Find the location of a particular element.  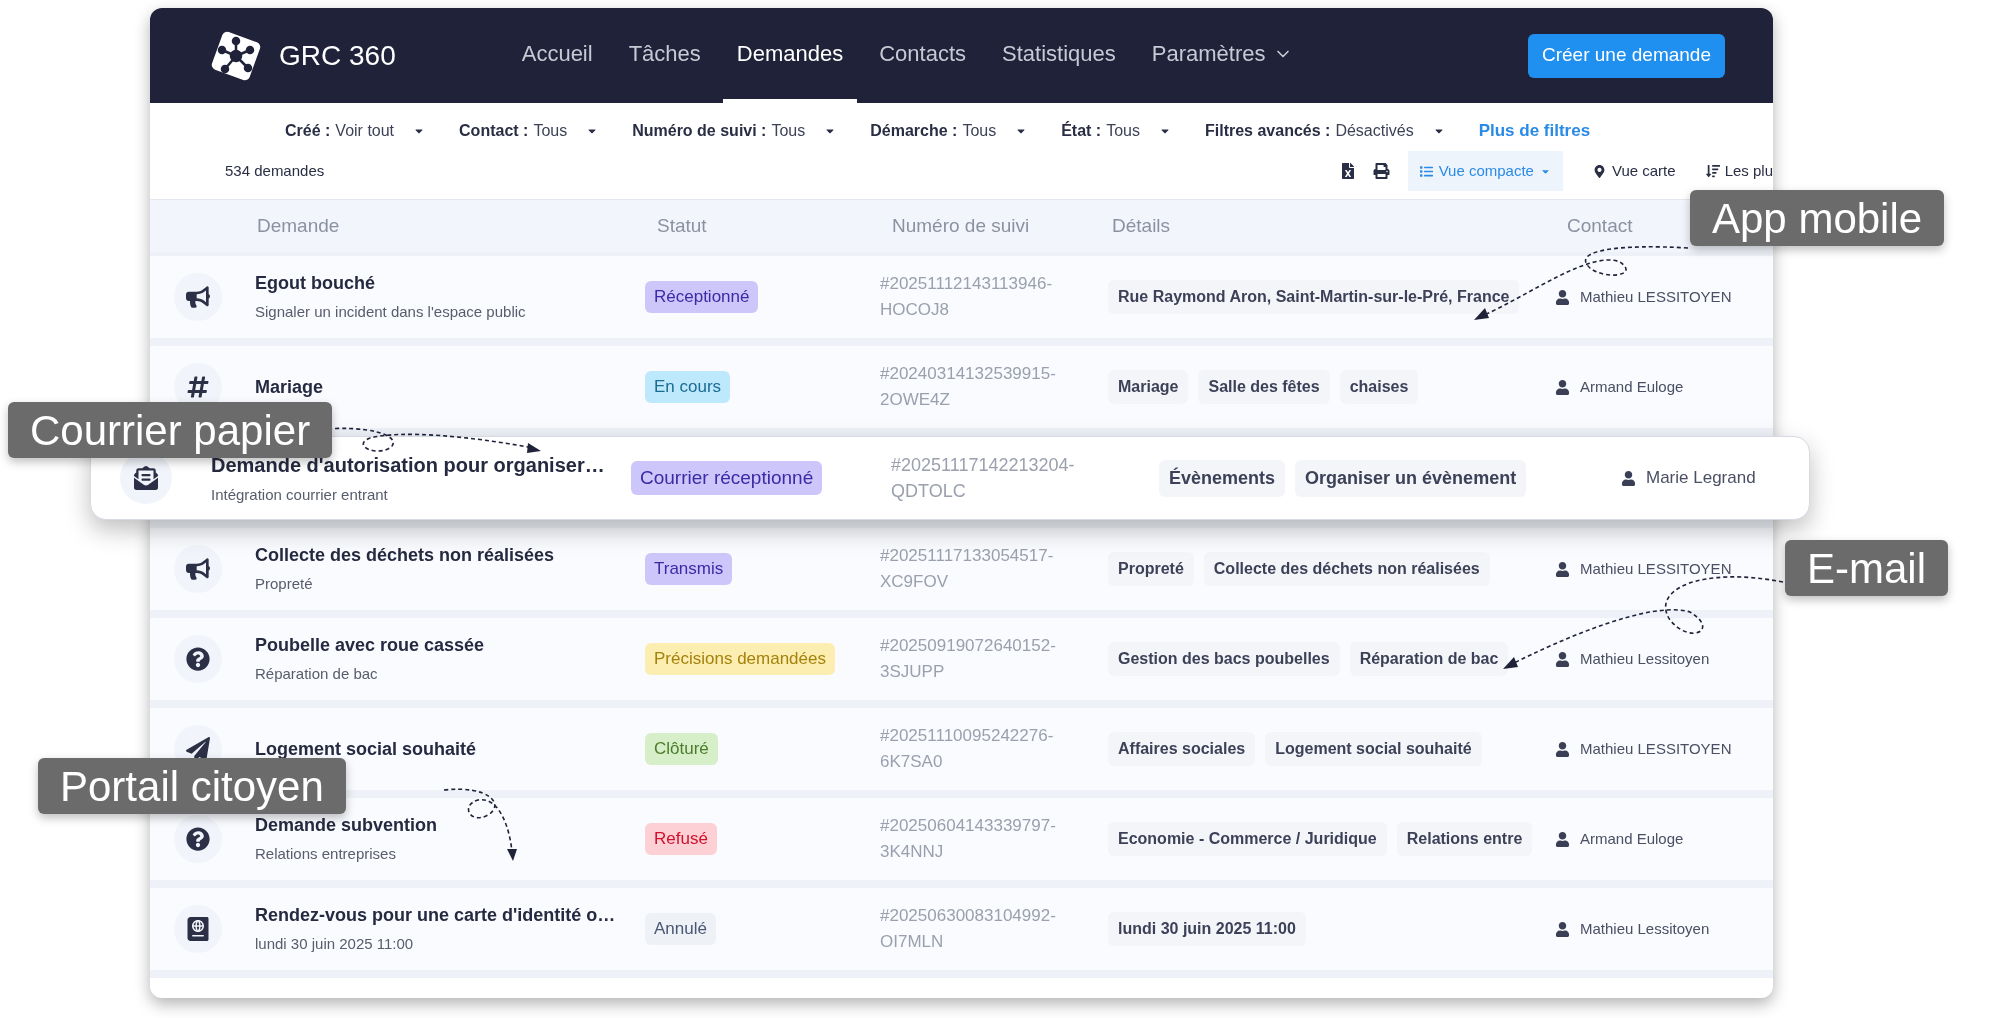

status-badge: En cours is located at coordinates (688, 387).